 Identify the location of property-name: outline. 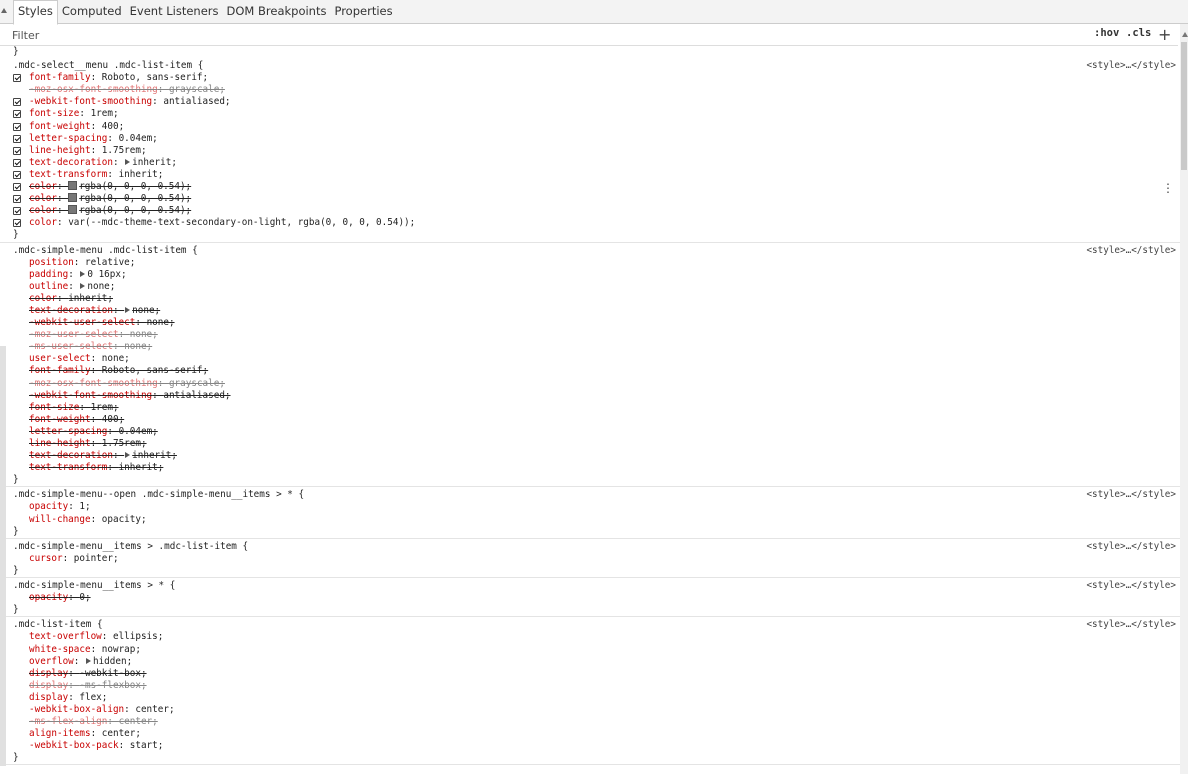
(48, 286).